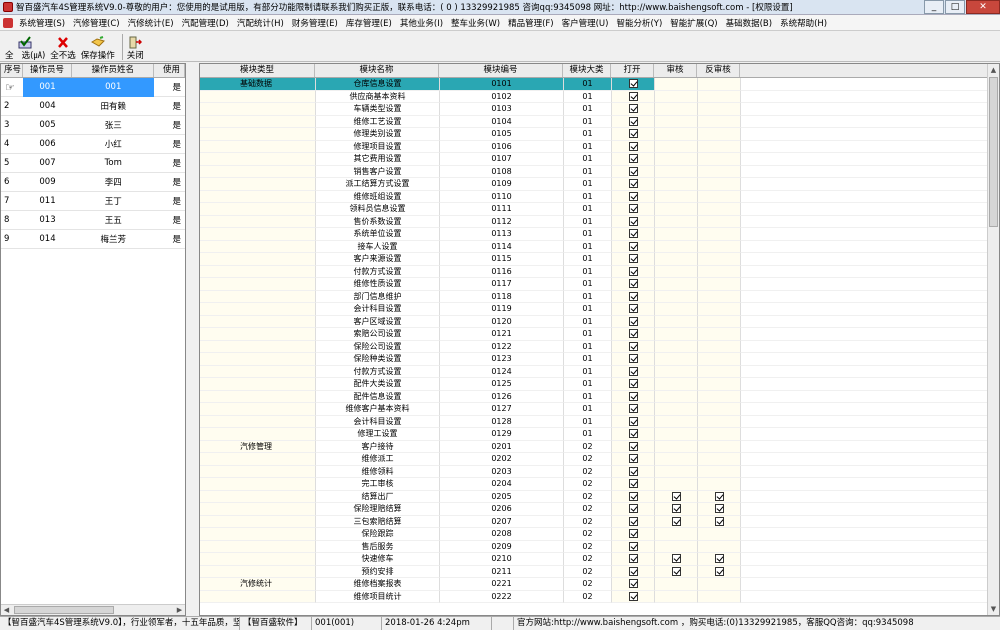 This screenshot has width=1000, height=630. Describe the element at coordinates (599, 159) in the screenshot. I see `permission-row: 其它费用设置 0107 01` at that location.